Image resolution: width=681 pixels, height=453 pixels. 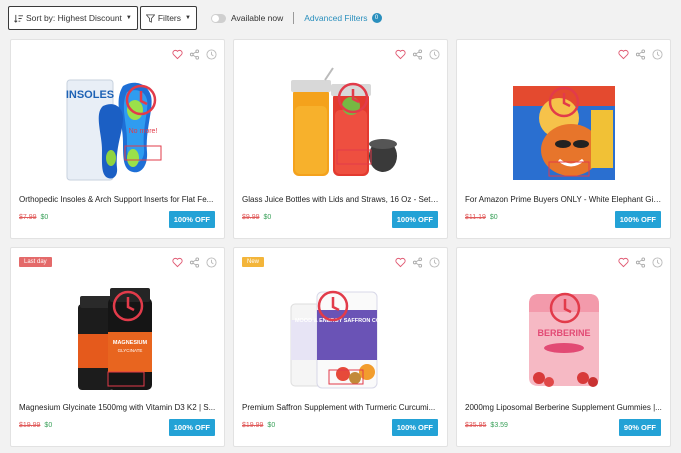 What do you see at coordinates (475, 217) in the screenshot?
I see `original-price: $11.19` at bounding box center [475, 217].